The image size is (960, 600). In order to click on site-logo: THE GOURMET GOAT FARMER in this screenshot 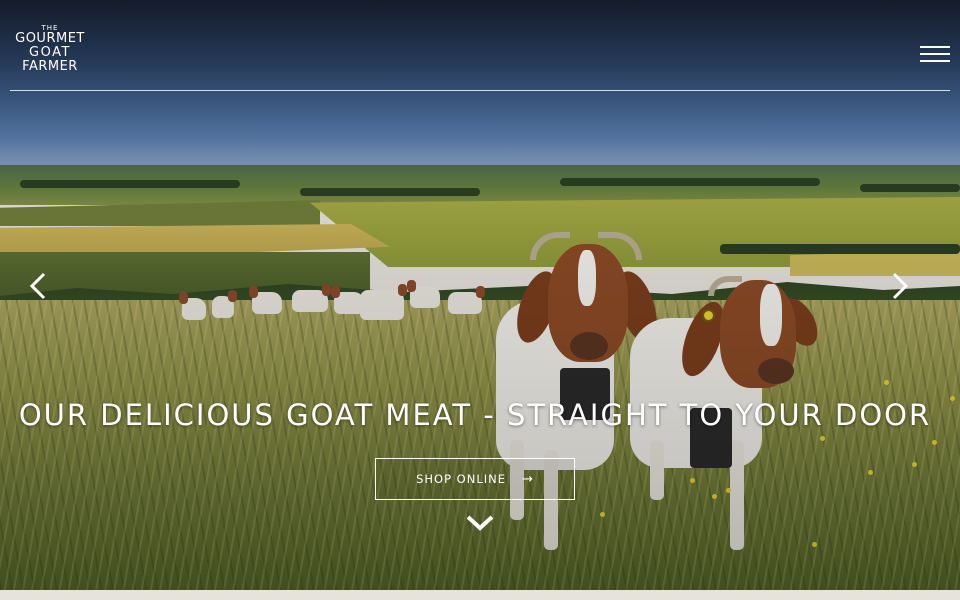, I will do `click(50, 49)`.